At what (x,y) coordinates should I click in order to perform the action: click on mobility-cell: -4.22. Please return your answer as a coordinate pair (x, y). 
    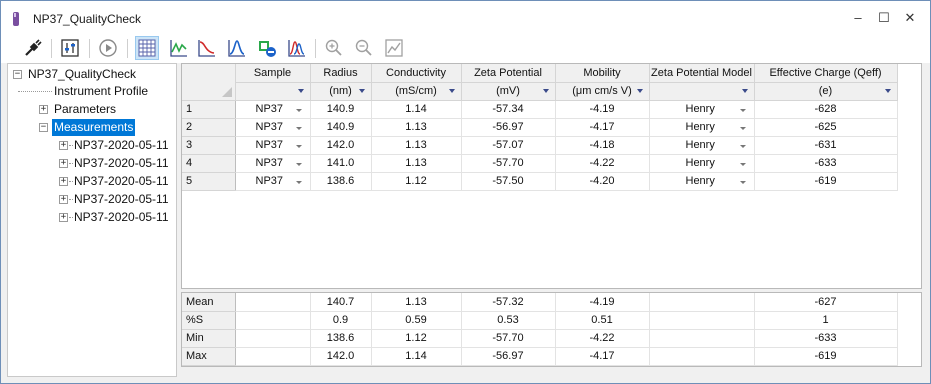
    Looking at the image, I should click on (602, 163).